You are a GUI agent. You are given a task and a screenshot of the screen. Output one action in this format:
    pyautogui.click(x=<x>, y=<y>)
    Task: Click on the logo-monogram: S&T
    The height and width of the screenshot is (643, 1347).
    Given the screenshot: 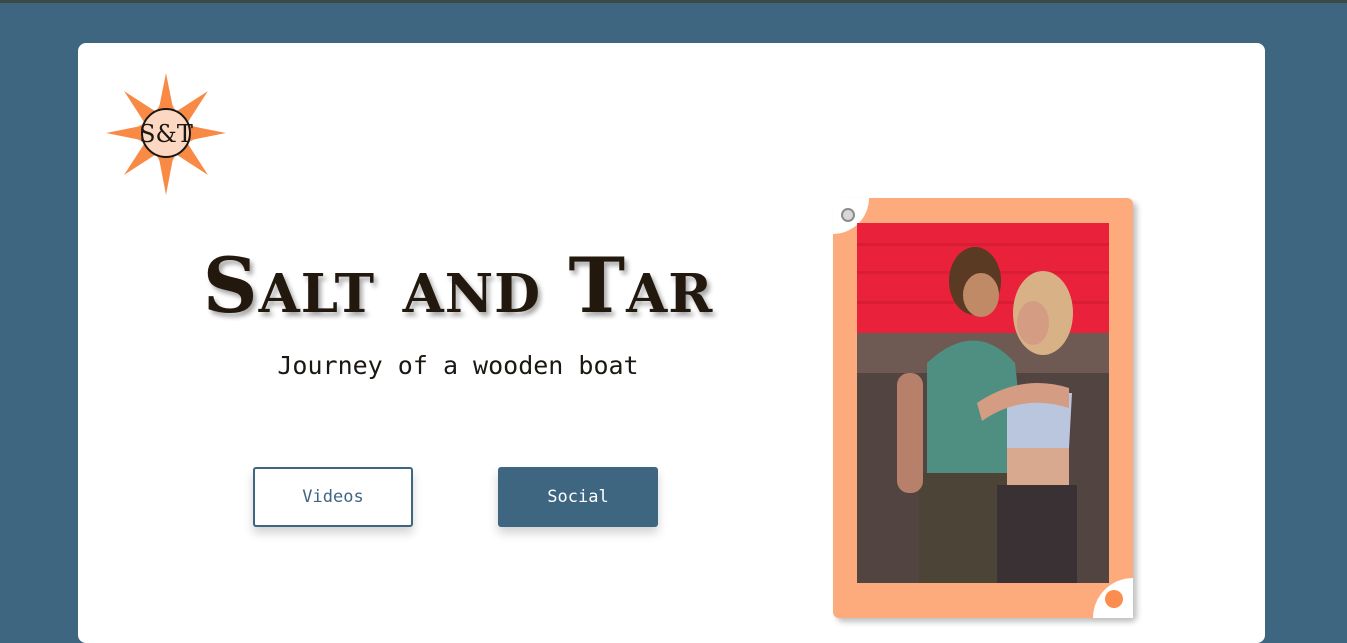 What is the action you would take?
    pyautogui.click(x=166, y=134)
    